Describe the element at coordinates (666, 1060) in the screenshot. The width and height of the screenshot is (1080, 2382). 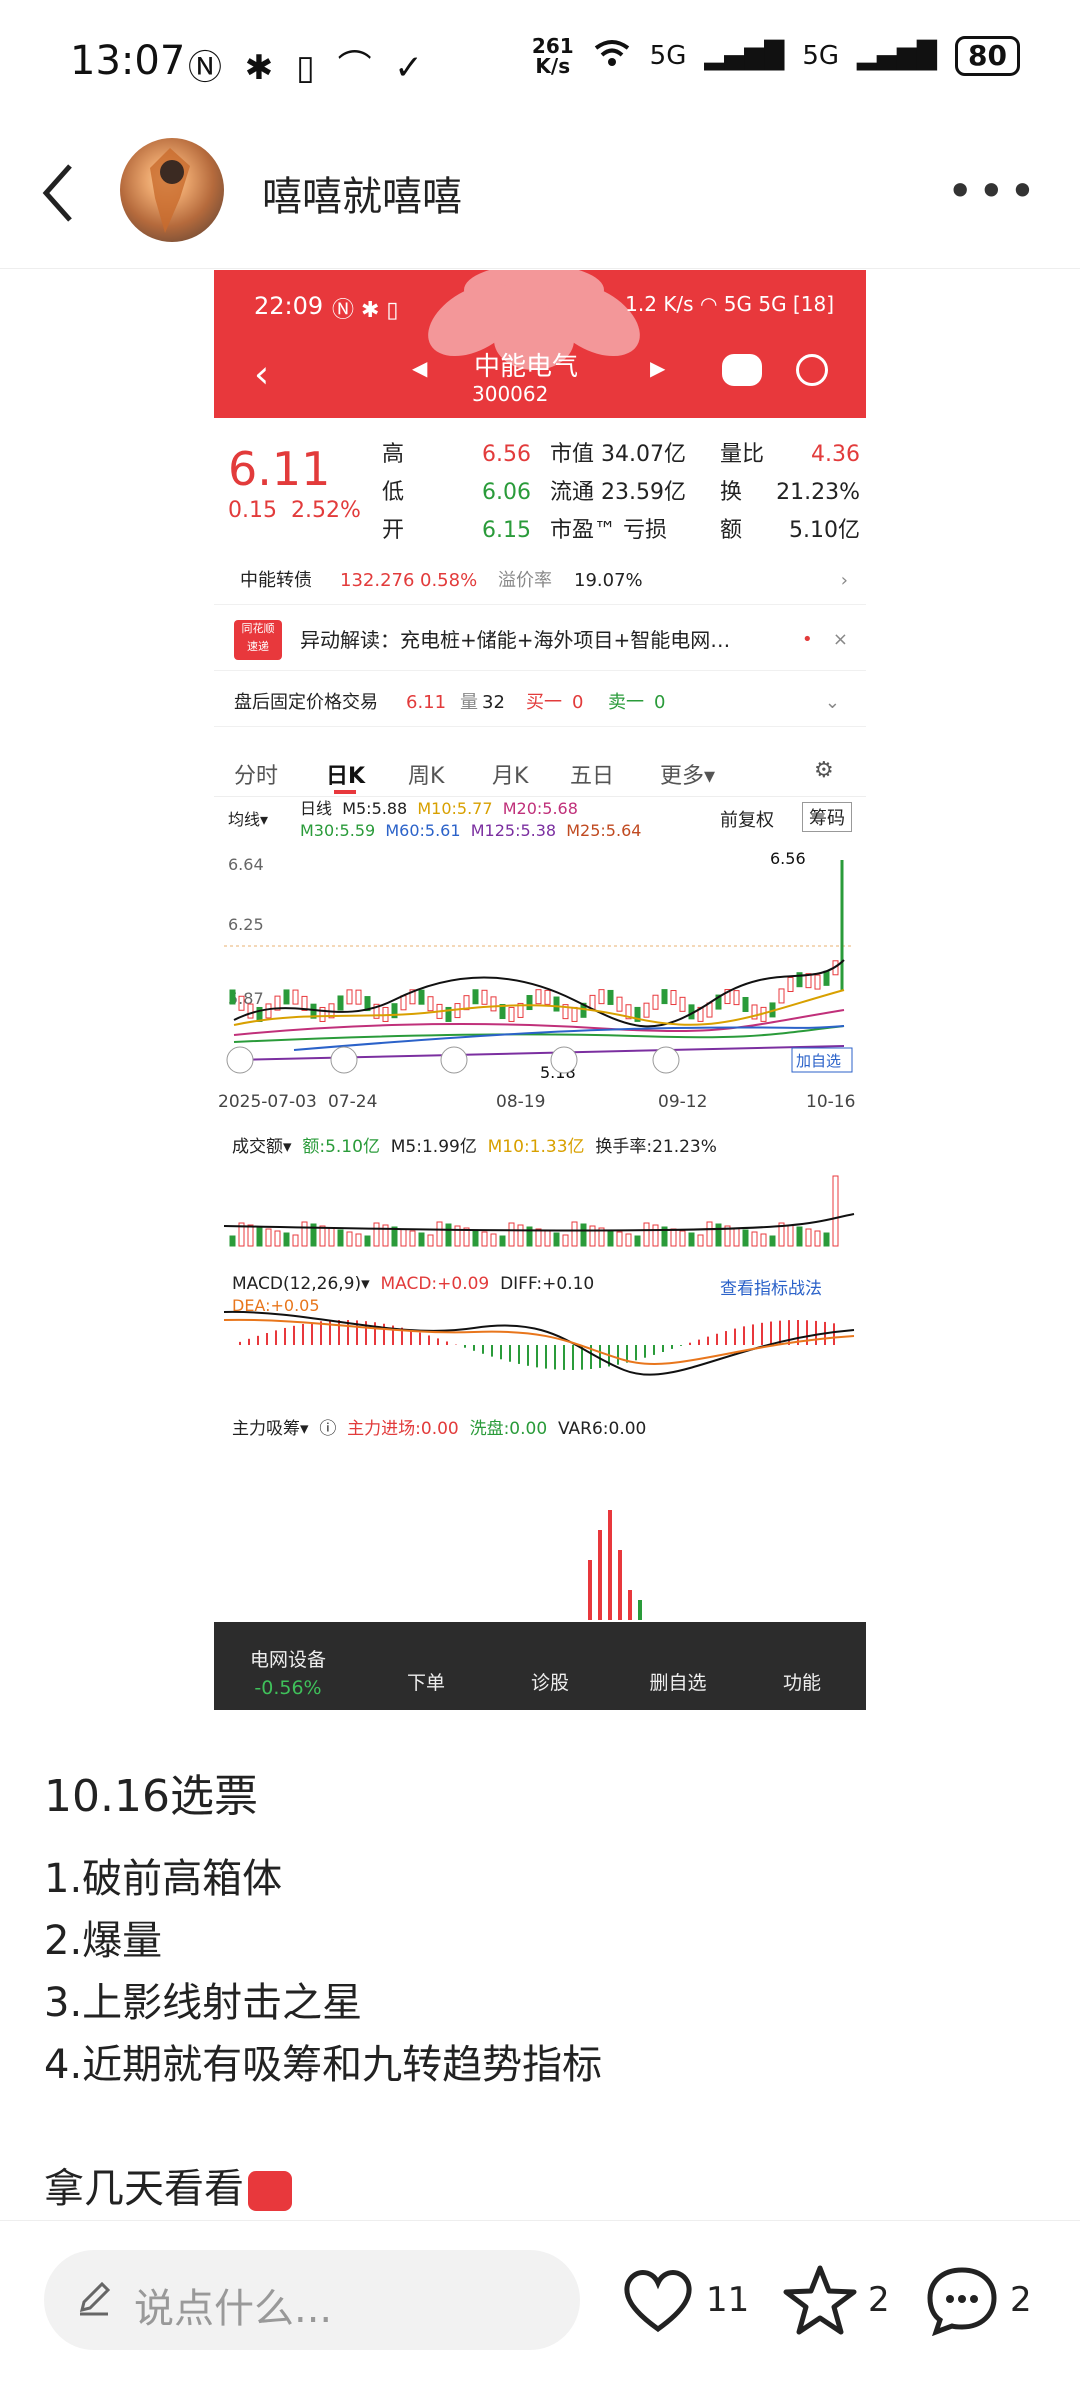
I see `scroll-right-icon` at that location.